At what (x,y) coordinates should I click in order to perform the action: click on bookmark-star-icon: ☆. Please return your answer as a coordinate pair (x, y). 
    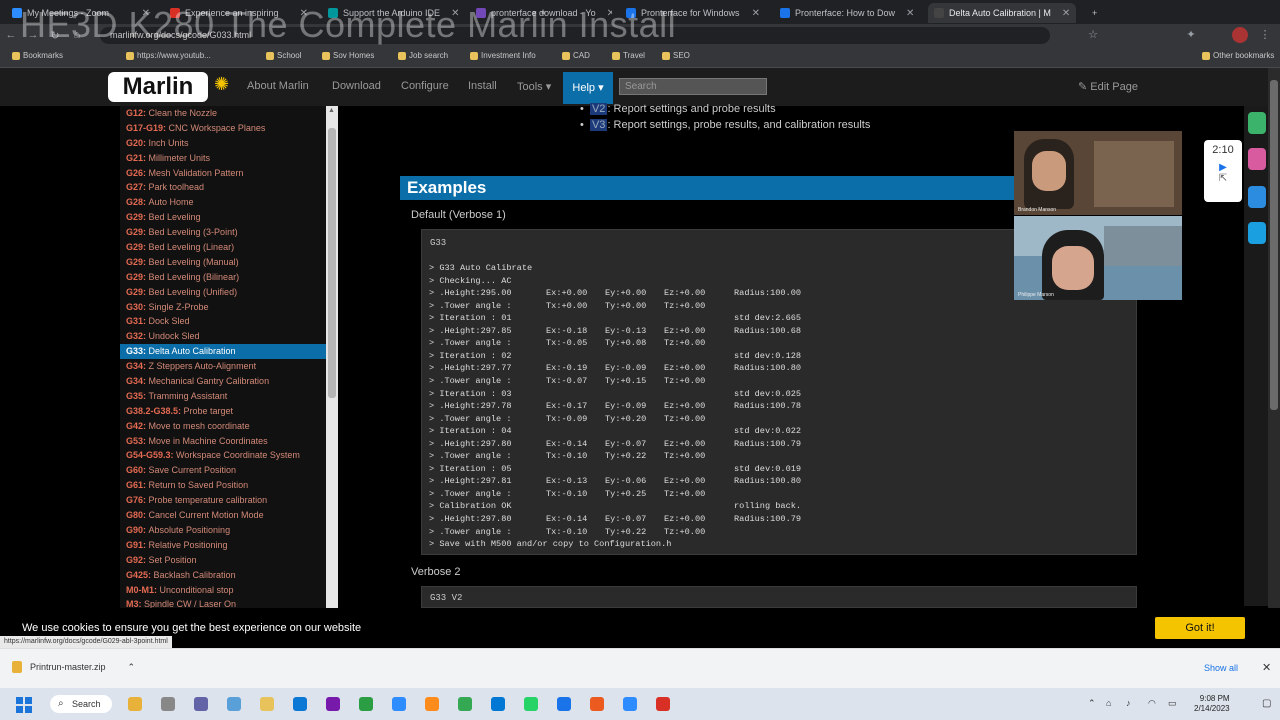
    Looking at the image, I should click on (1093, 34).